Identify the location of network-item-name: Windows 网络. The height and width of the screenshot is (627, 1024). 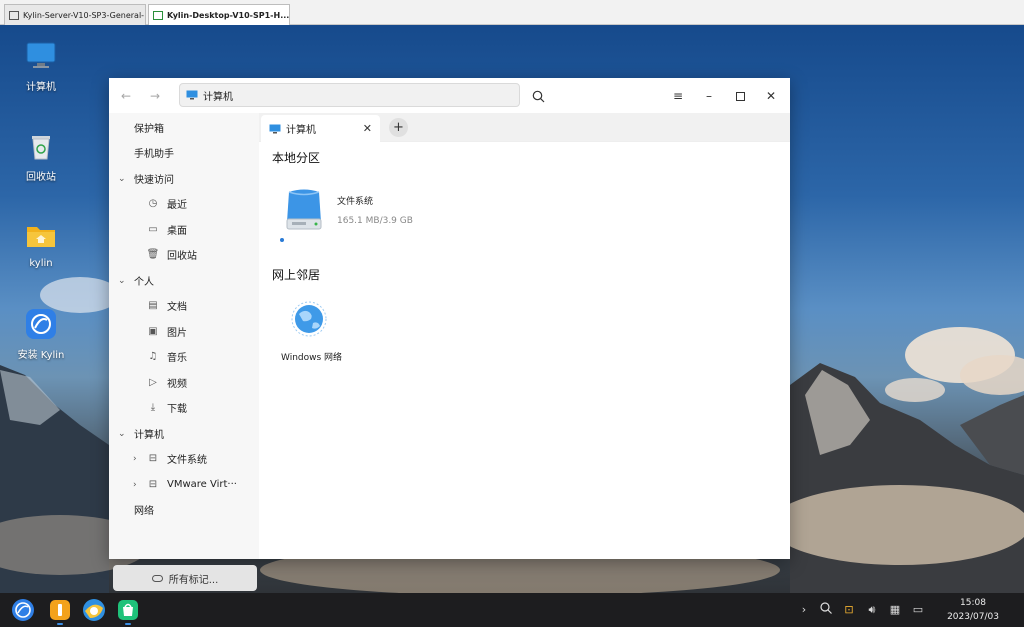
(311, 356).